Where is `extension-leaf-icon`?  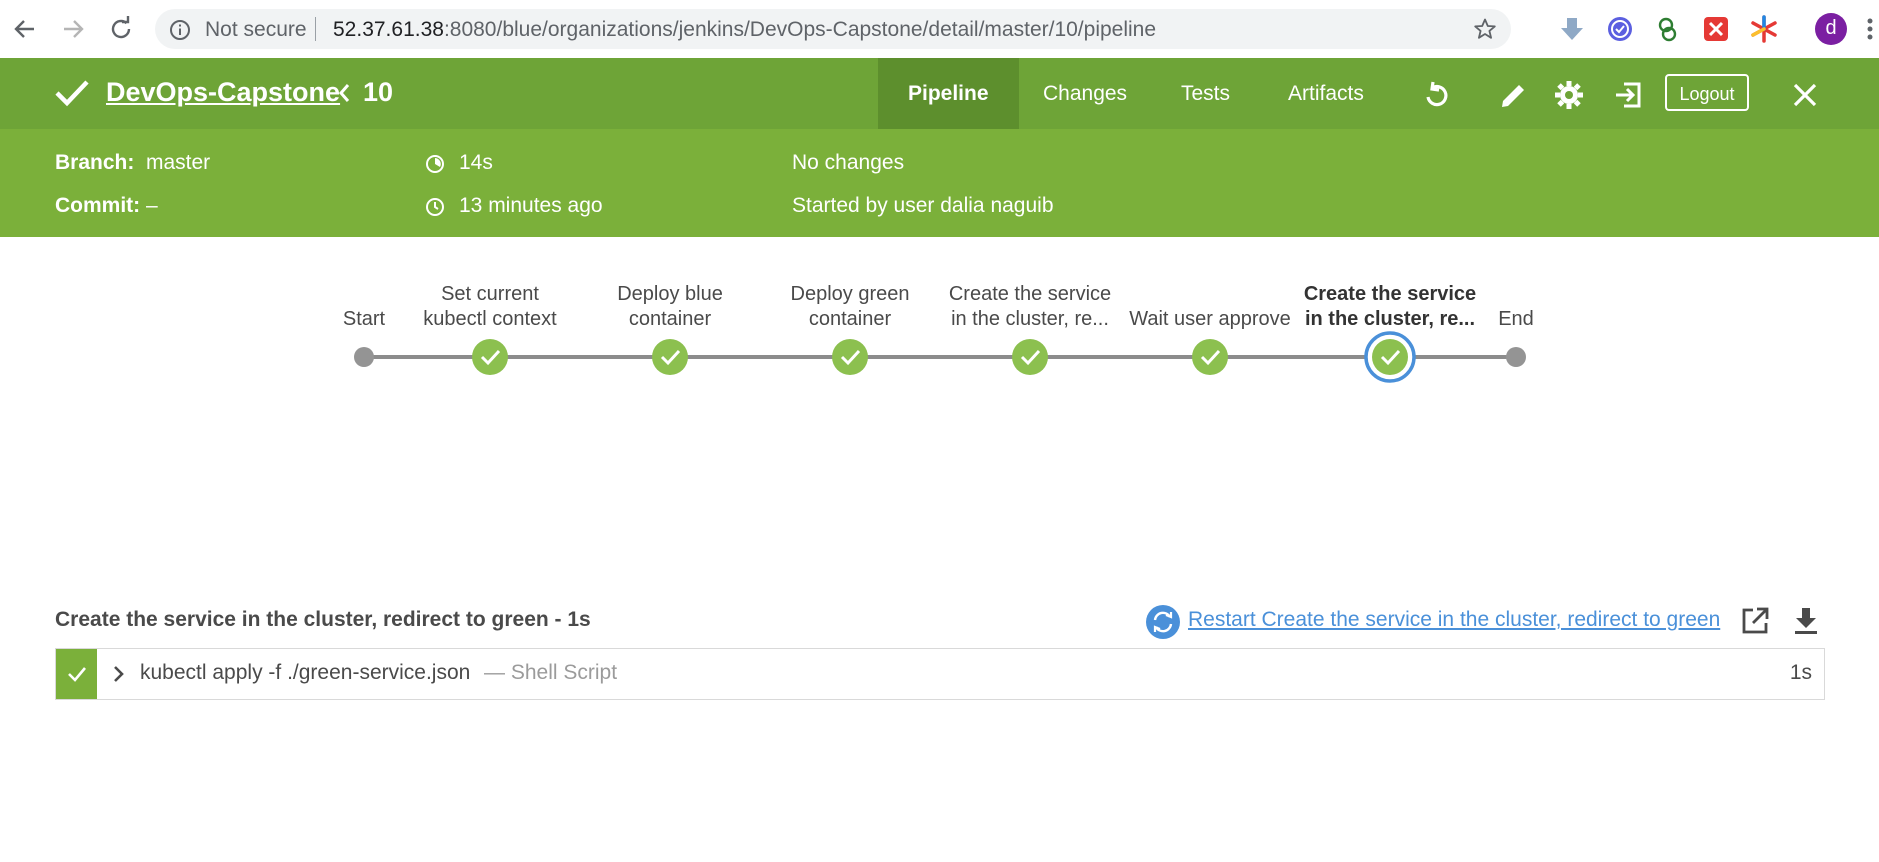 extension-leaf-icon is located at coordinates (1668, 29).